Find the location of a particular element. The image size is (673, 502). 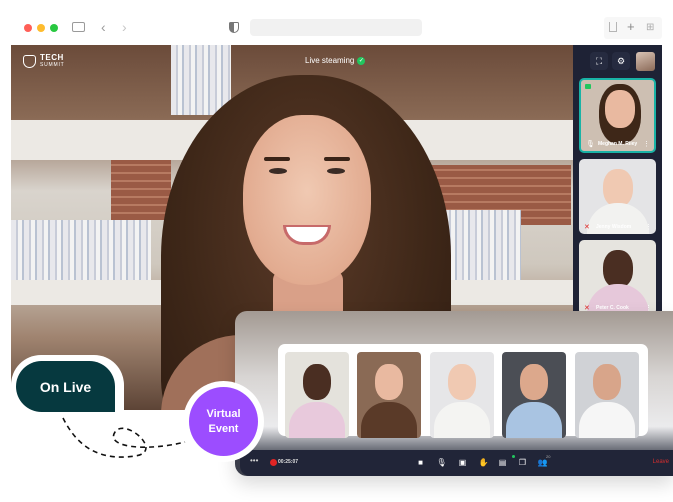

minimize-window-button is located at coordinates (41, 28).